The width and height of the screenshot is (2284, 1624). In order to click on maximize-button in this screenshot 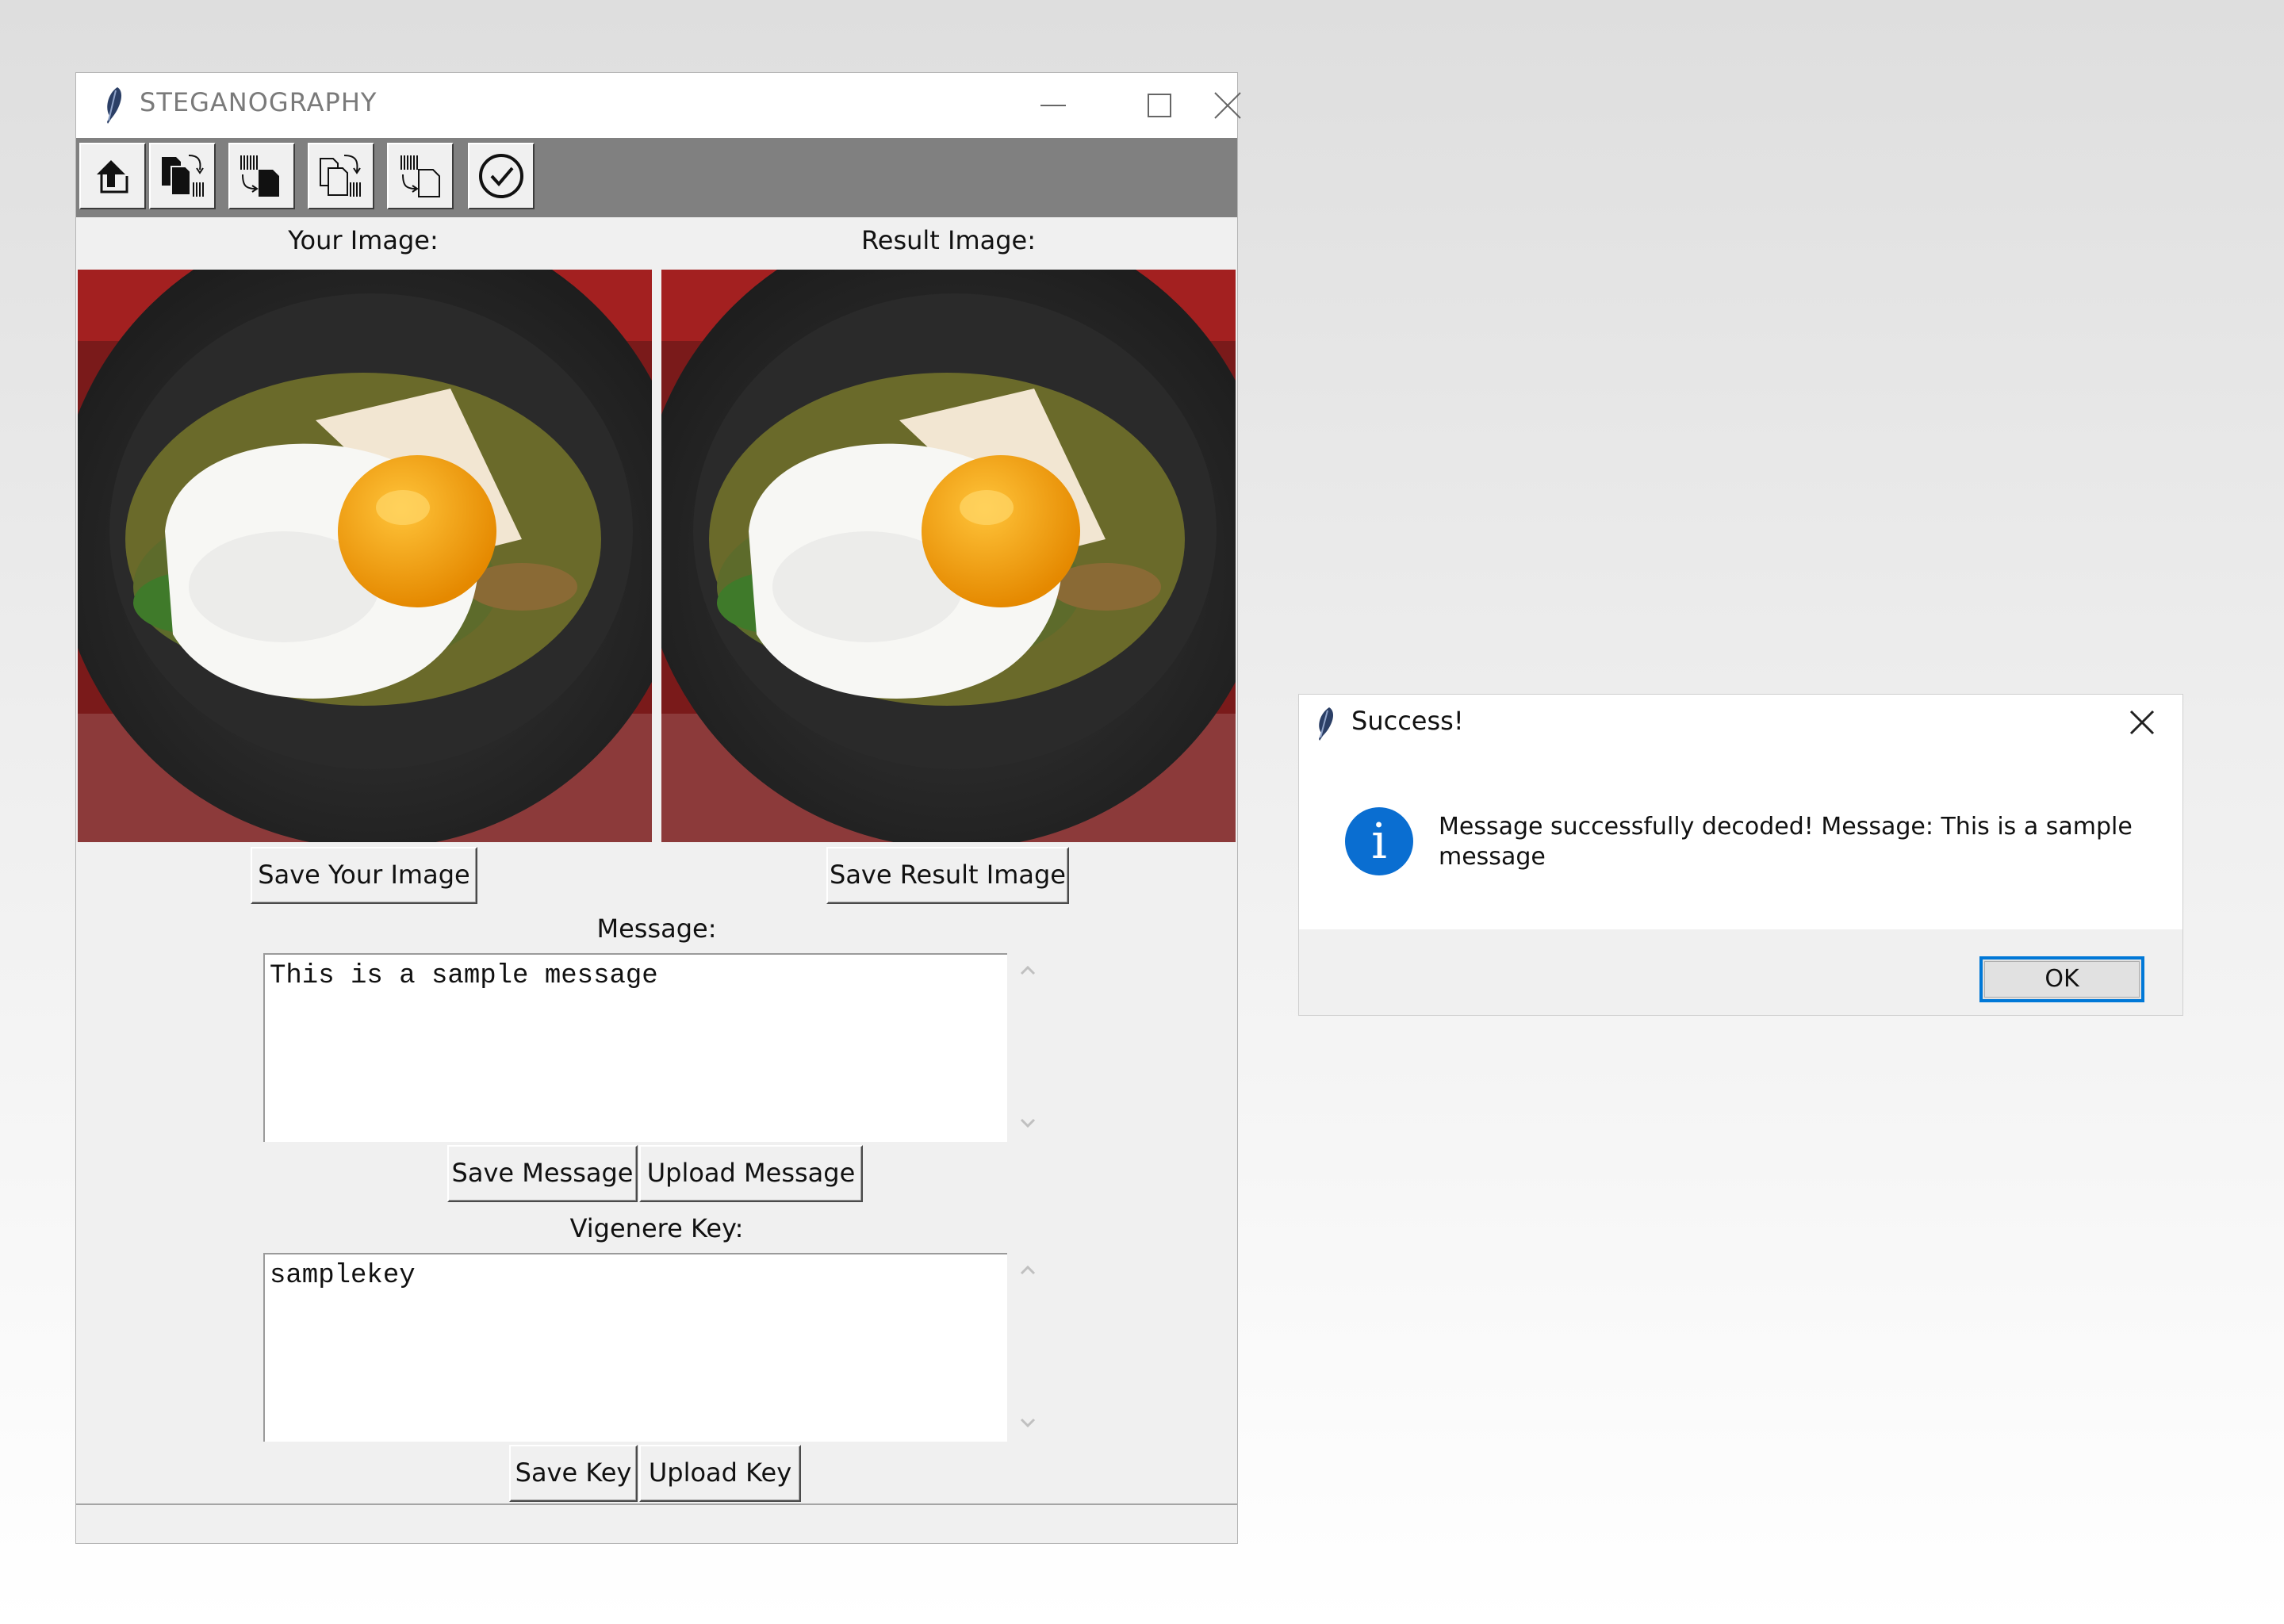, I will do `click(1159, 105)`.